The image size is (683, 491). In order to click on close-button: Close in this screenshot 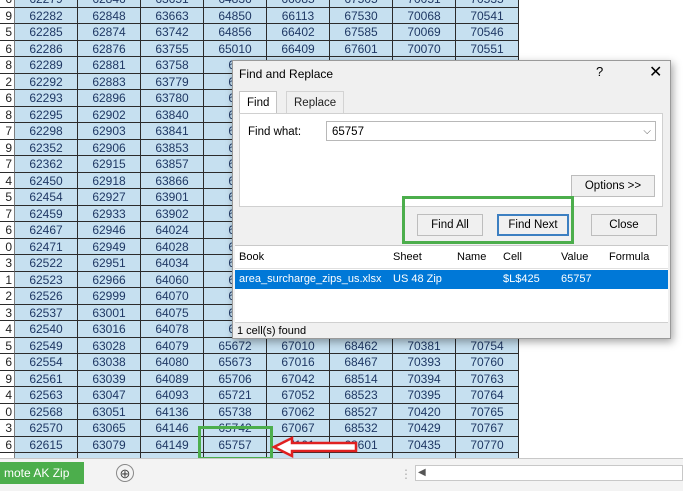, I will do `click(624, 225)`.